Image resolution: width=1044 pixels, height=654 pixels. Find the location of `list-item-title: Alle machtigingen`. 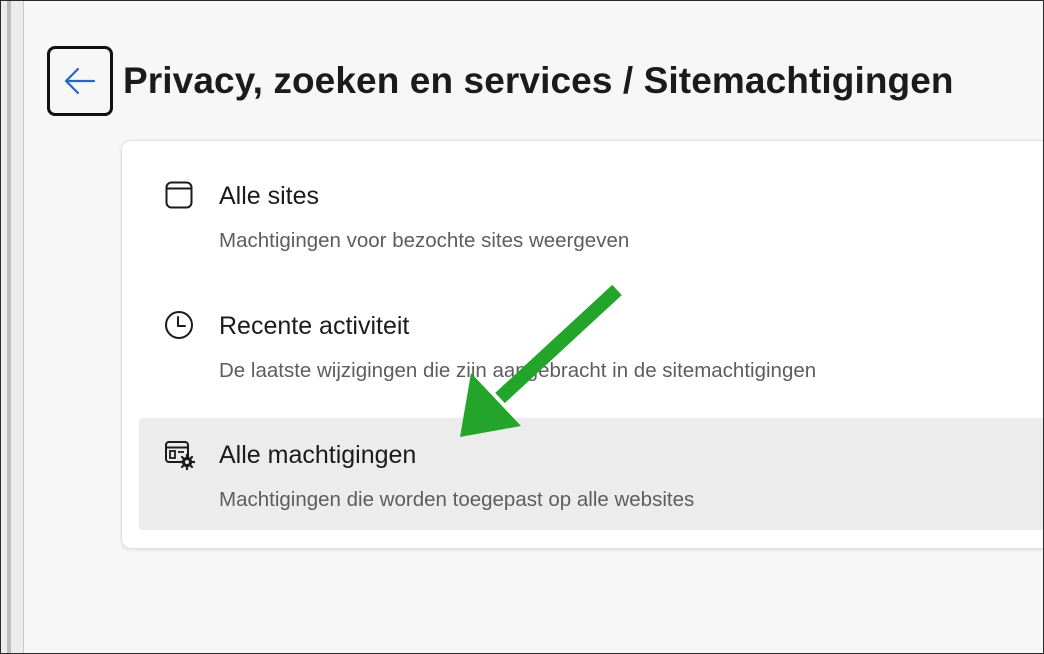

list-item-title: Alle machtigingen is located at coordinates (318, 455).